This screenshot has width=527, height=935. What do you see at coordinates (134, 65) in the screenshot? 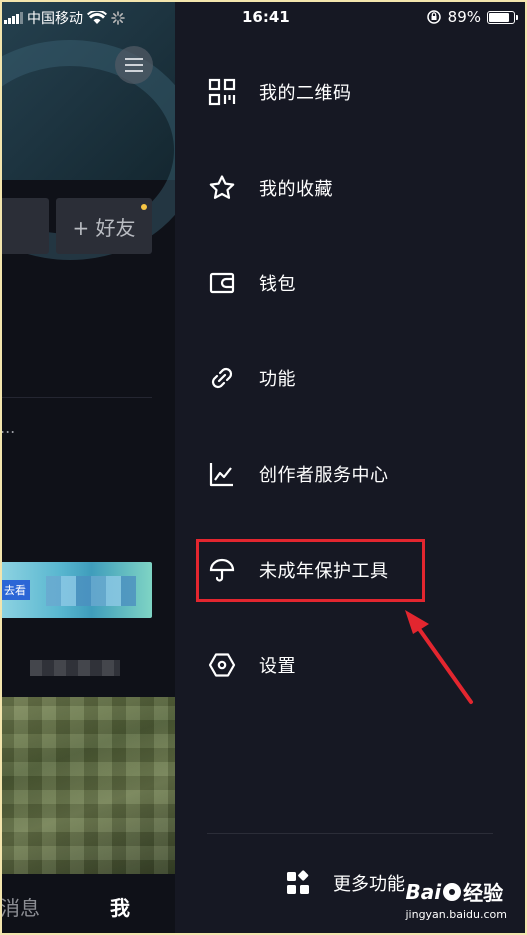
I see `menu-button` at bounding box center [134, 65].